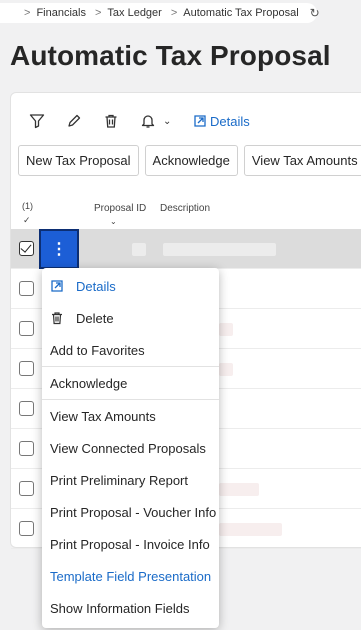 This screenshot has width=361, height=630. I want to click on breadcrumb-item-current: Automatic Tax Proposal, so click(241, 13).